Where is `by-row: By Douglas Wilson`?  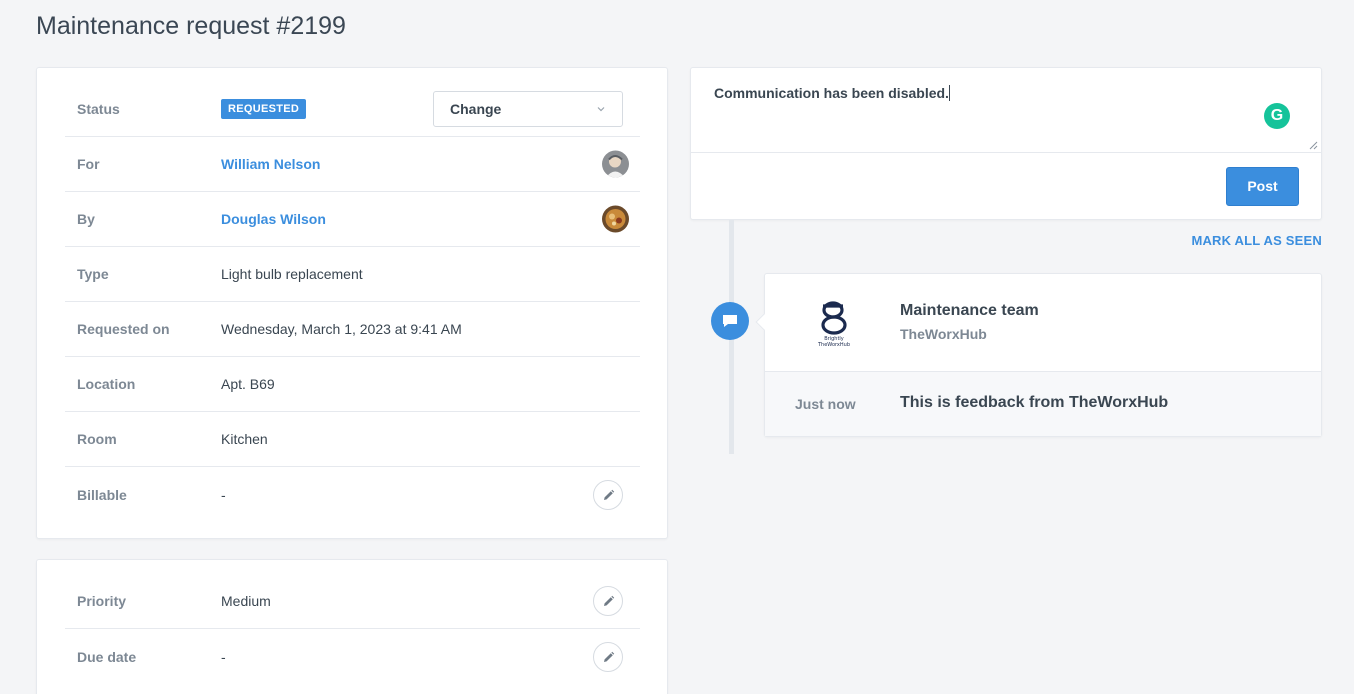
by-row: By Douglas Wilson is located at coordinates (352, 219).